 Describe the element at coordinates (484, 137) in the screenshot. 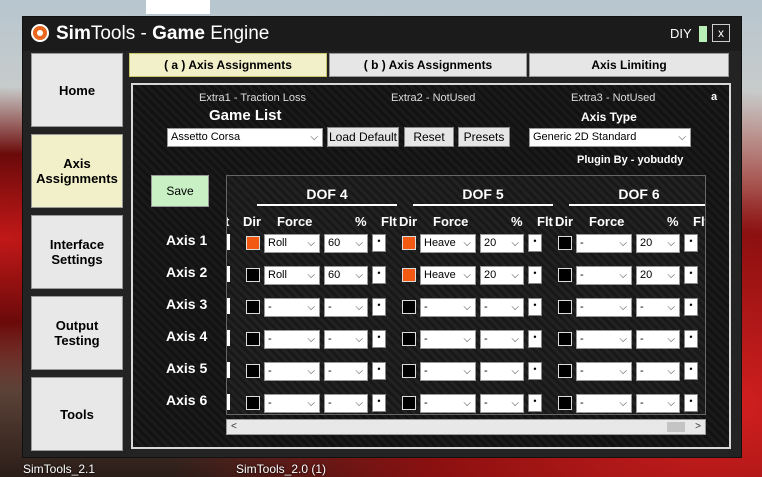

I see `presets-button: Presets` at that location.